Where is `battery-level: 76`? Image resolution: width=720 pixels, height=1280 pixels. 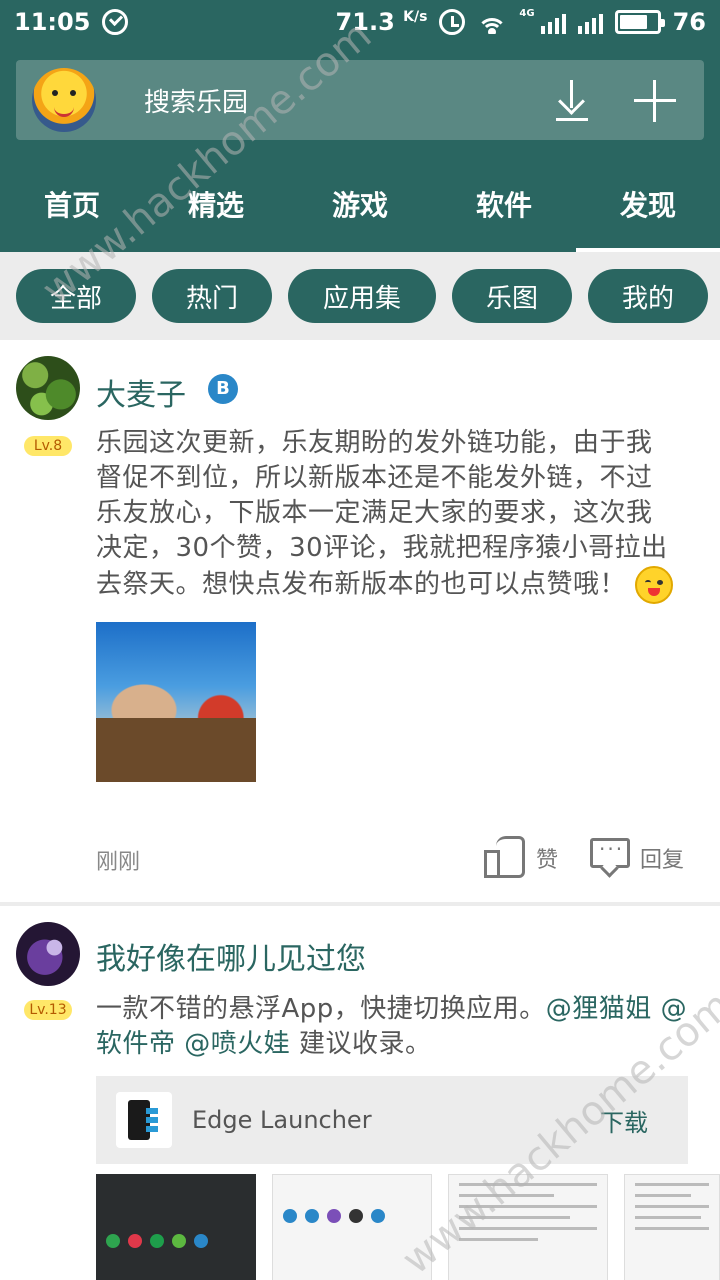 battery-level: 76 is located at coordinates (689, 22).